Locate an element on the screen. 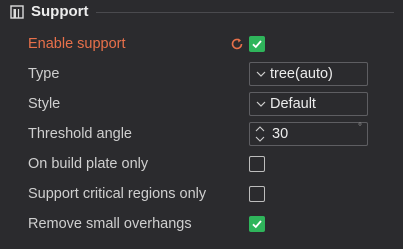 The width and height of the screenshot is (403, 249). support-critical-regions-only-checkbox is located at coordinates (257, 194).